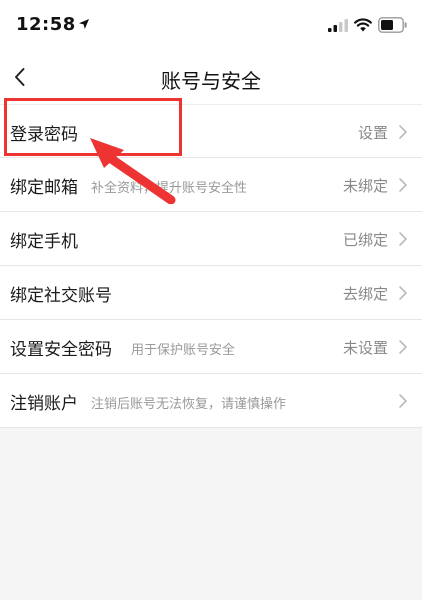  What do you see at coordinates (44, 188) in the screenshot?
I see `row-label: 绑定邮箱` at bounding box center [44, 188].